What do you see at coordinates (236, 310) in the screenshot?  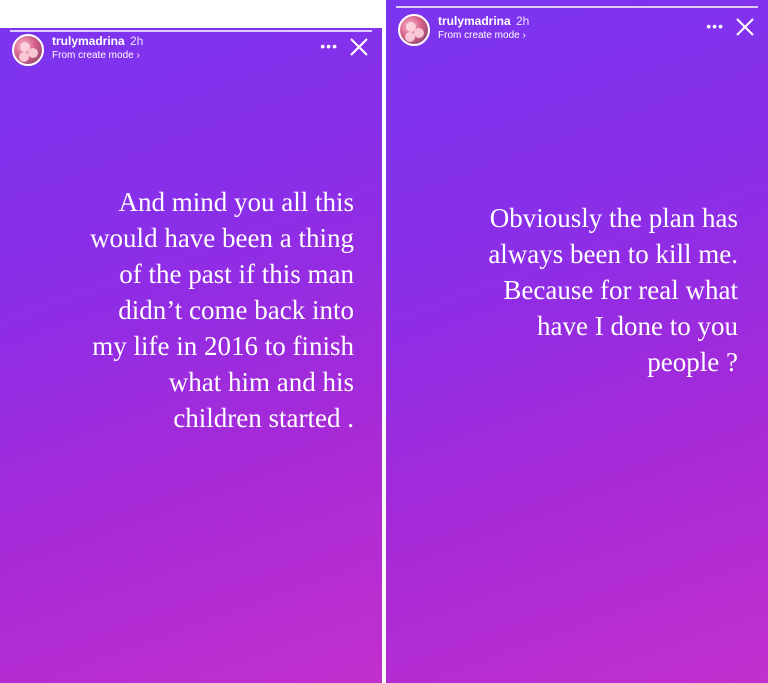 I see `story-text-line: didn’t come back into` at bounding box center [236, 310].